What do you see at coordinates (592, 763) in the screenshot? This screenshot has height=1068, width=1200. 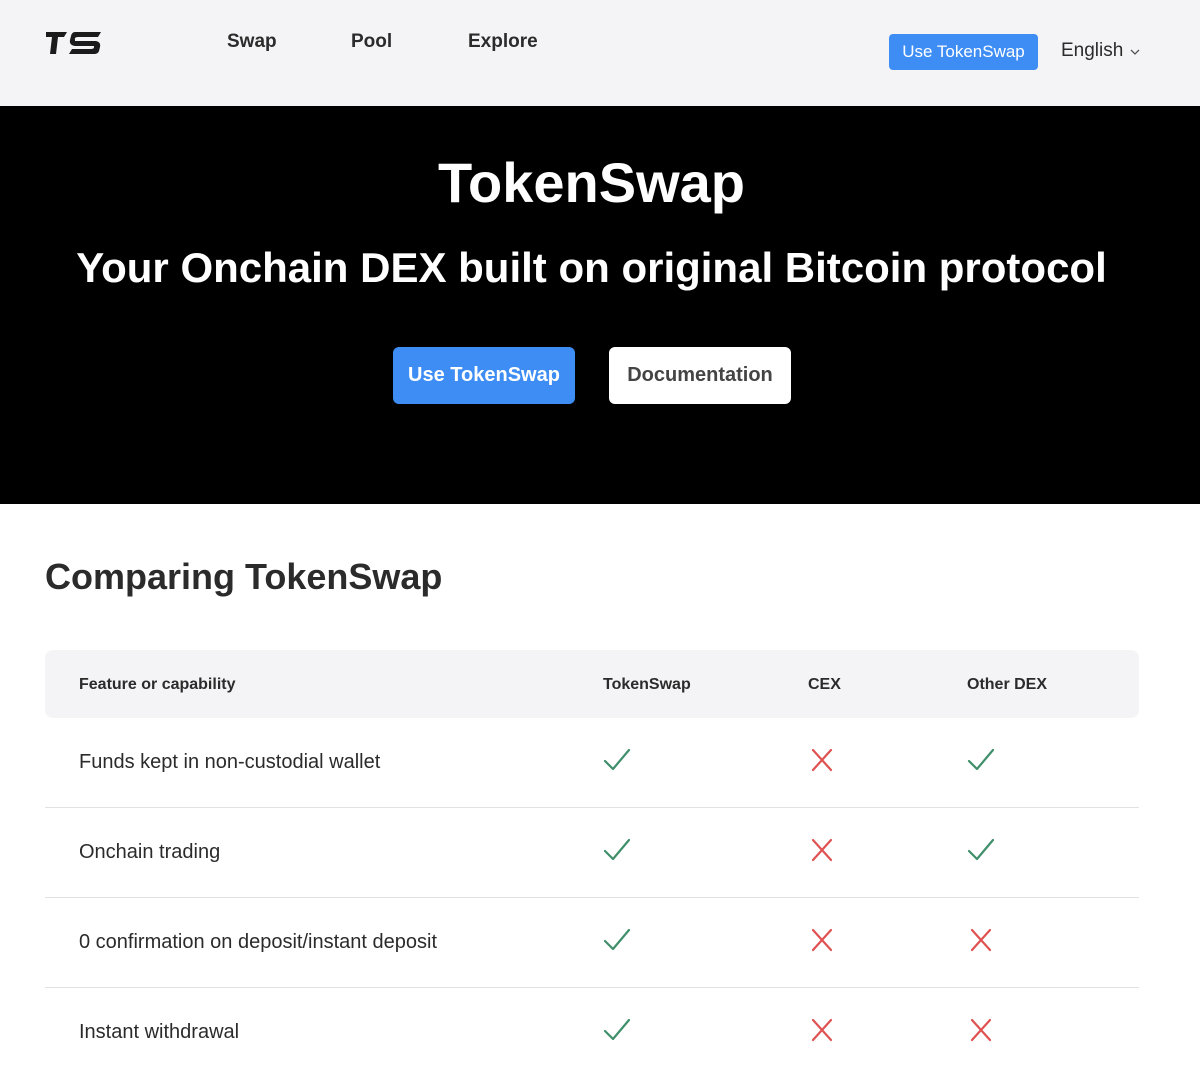 I see `table-row: Funds kept in non-custodial wallet` at bounding box center [592, 763].